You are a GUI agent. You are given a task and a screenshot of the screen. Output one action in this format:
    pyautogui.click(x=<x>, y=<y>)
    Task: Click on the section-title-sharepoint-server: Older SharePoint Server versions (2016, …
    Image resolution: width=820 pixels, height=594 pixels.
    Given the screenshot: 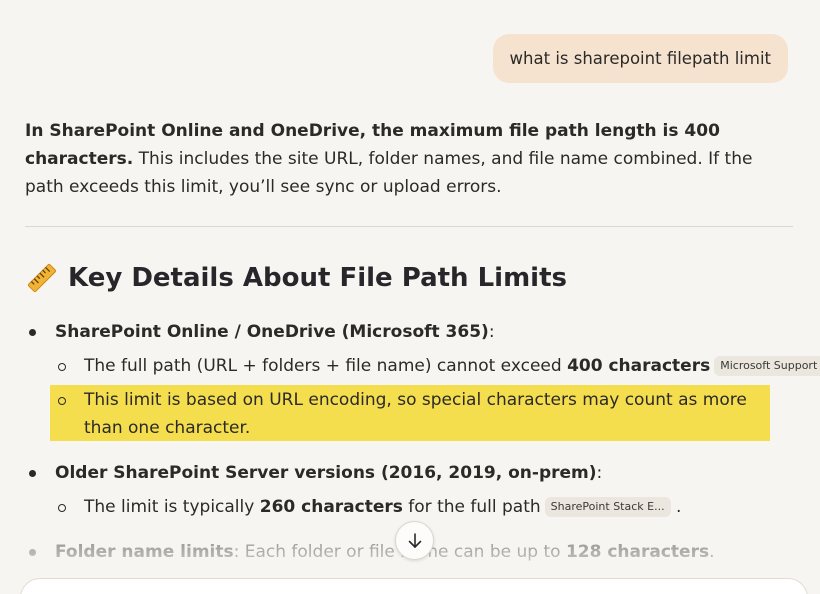 What is the action you would take?
    pyautogui.click(x=326, y=473)
    